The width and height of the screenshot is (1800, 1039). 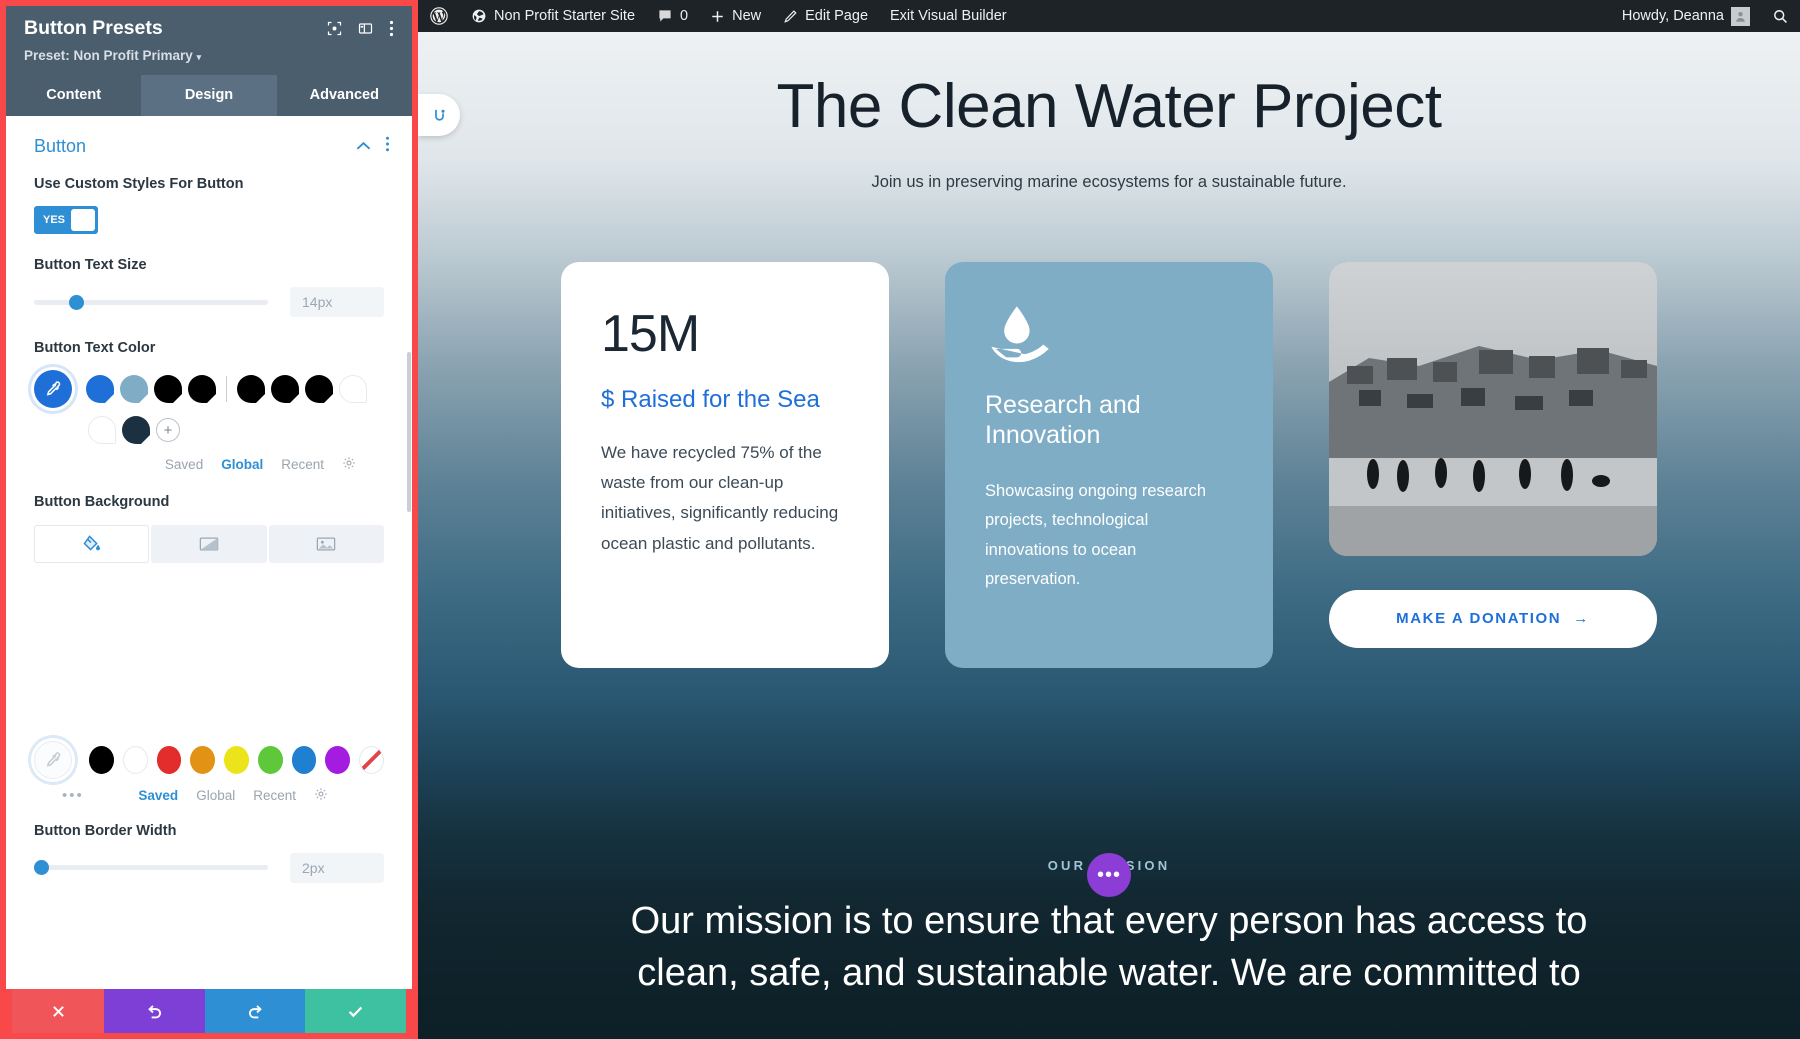 I want to click on gradient-icon, so click(x=209, y=543).